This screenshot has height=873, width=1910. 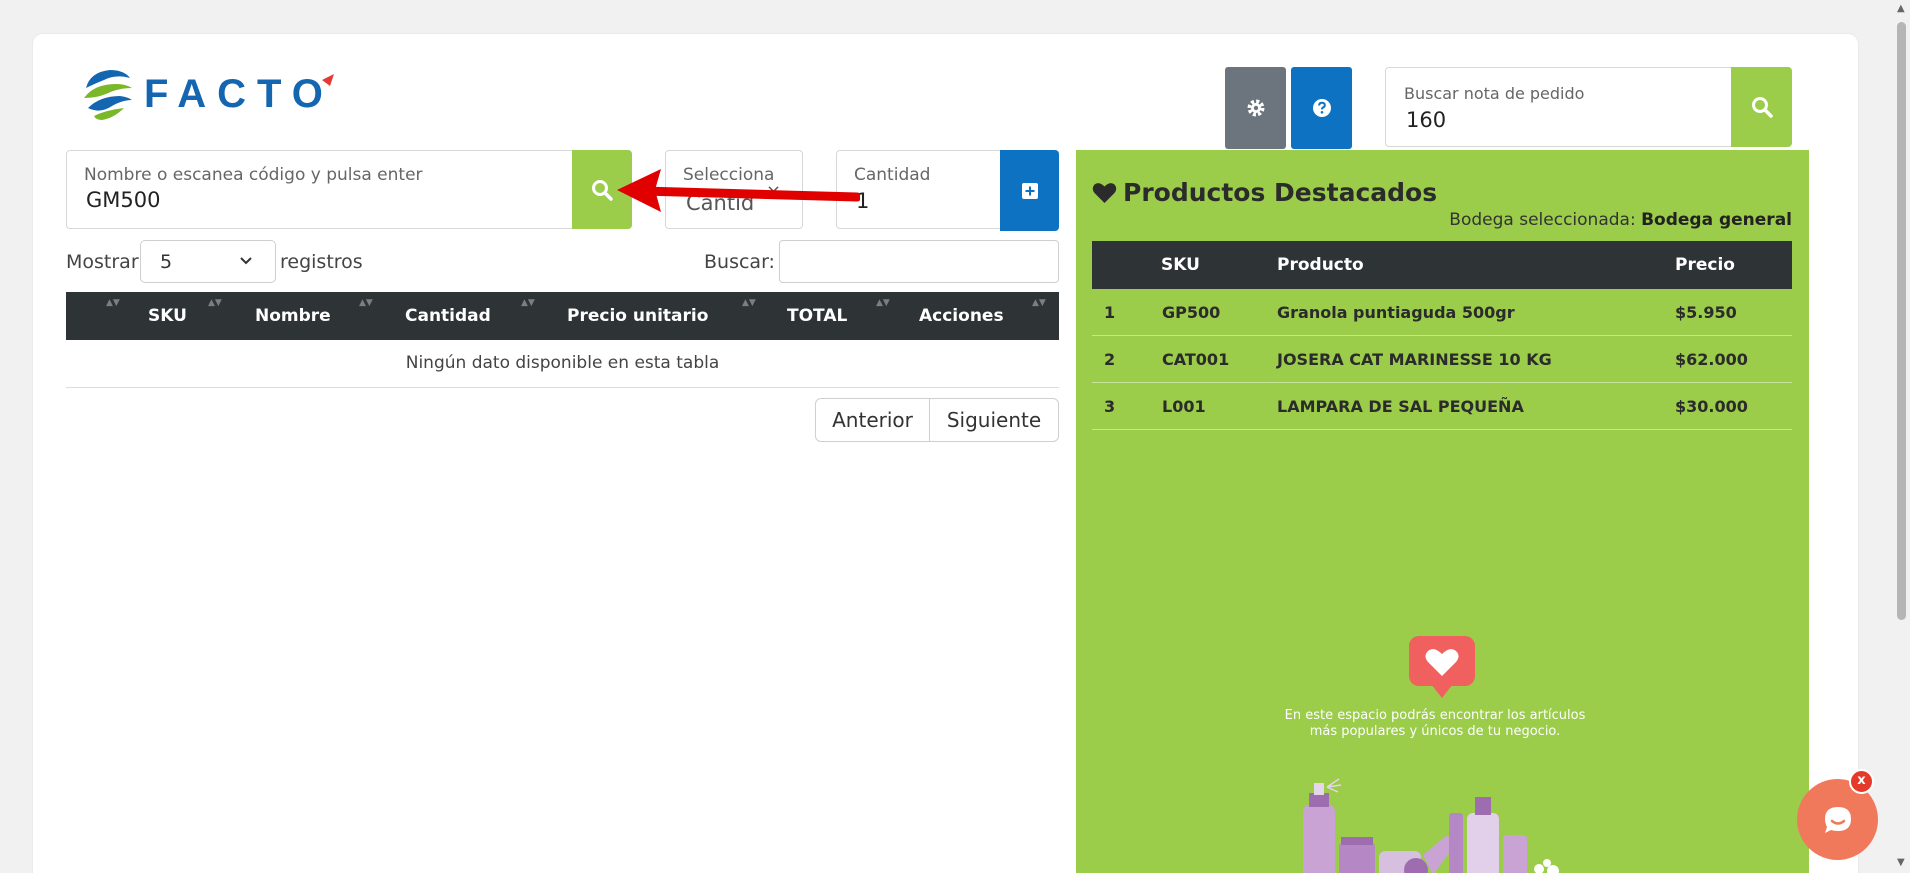 I want to click on fcol-sku: SKU, so click(x=1180, y=265).